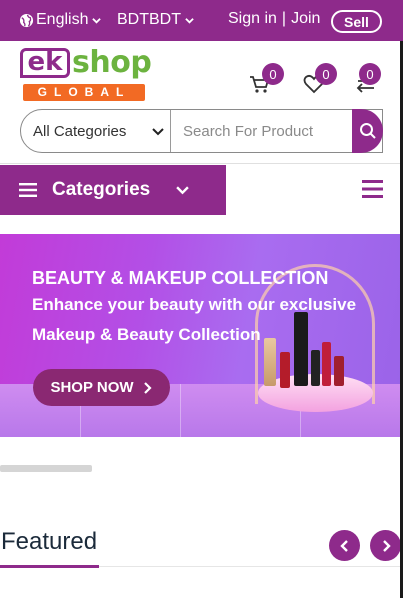  What do you see at coordinates (305, 19) in the screenshot?
I see `join-link: Join` at bounding box center [305, 19].